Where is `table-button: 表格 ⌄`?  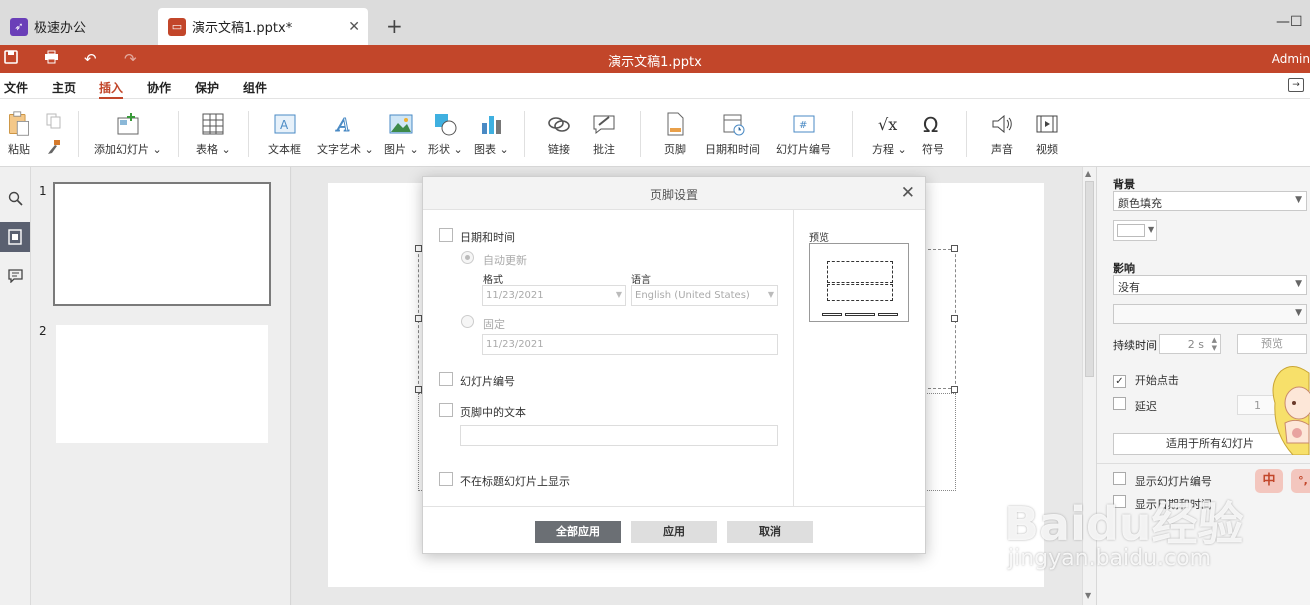 table-button: 表格 ⌄ is located at coordinates (213, 134).